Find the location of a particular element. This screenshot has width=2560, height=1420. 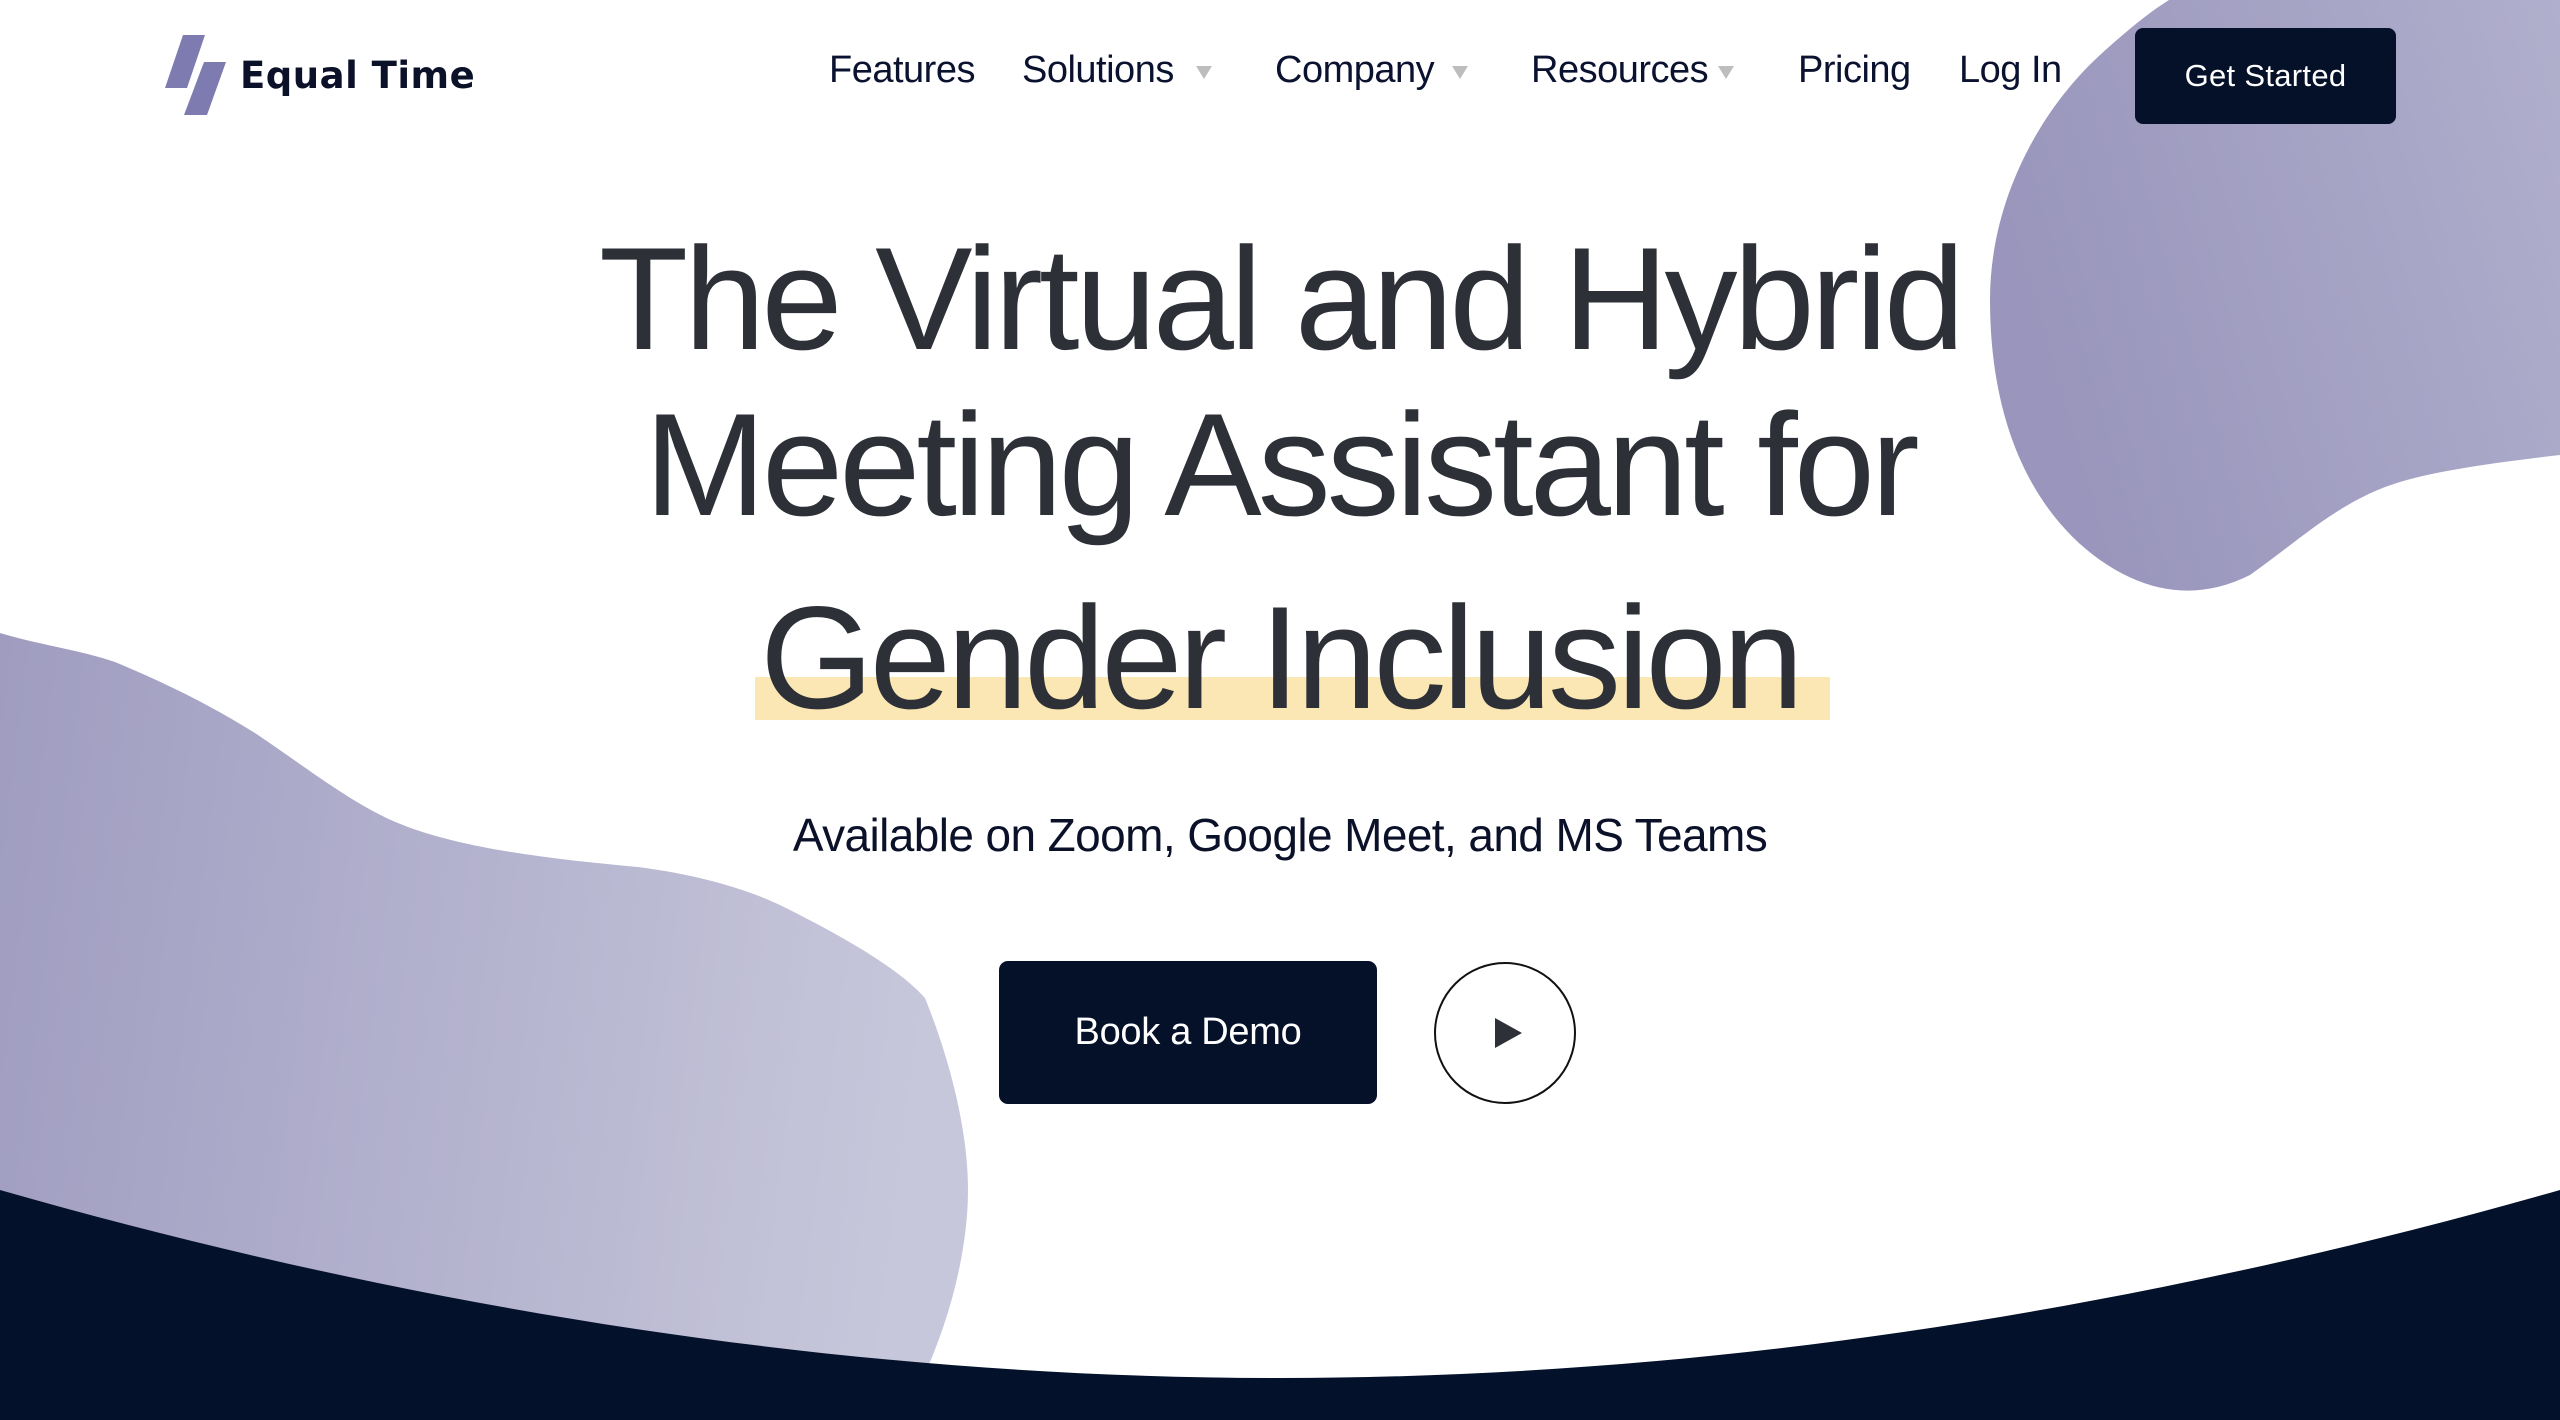

nav-solutions: Solutions is located at coordinates (1098, 70).